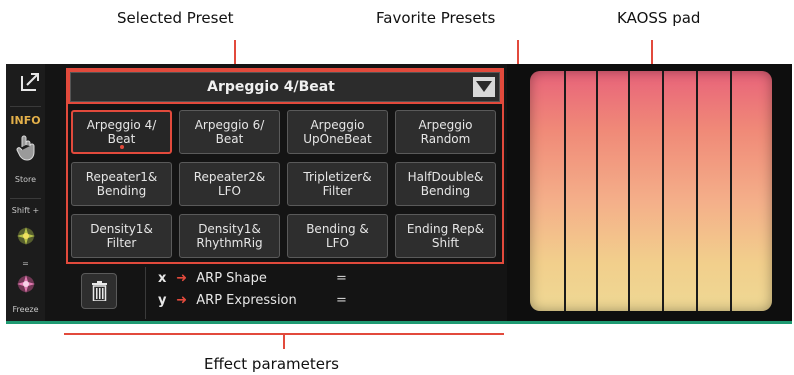 Image resolution: width=794 pixels, height=375 pixels. What do you see at coordinates (175, 18) in the screenshot?
I see `callout-selected-preset: Selected Preset` at bounding box center [175, 18].